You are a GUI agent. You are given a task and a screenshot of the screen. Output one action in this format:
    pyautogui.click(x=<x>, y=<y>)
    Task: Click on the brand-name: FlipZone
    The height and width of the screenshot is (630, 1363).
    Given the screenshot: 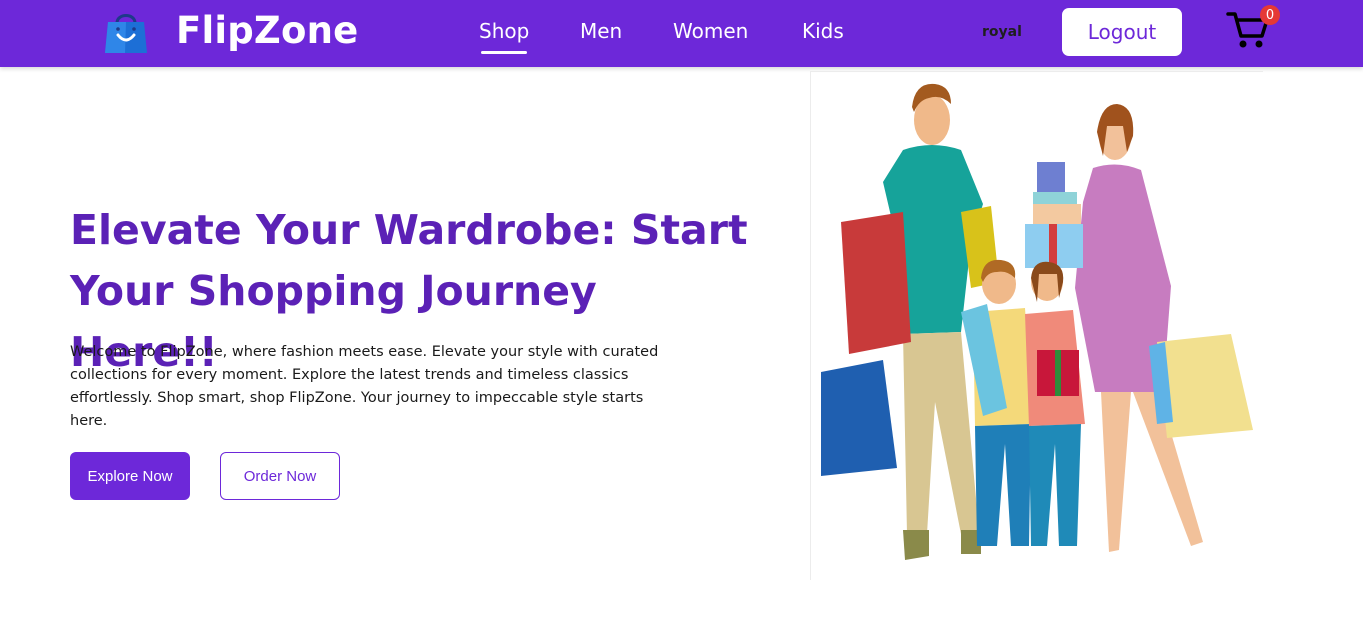 What is the action you would take?
    pyautogui.click(x=267, y=30)
    